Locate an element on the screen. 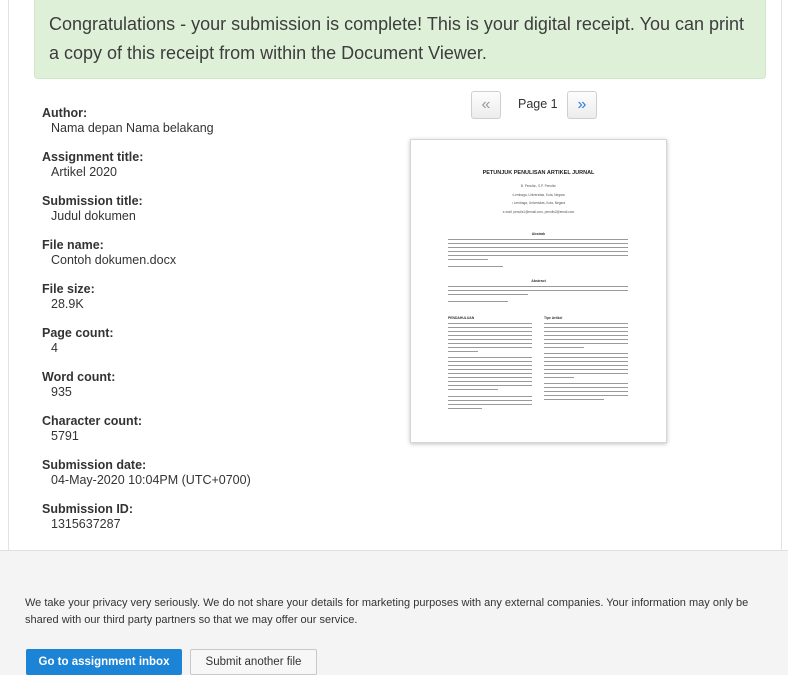  detail-author: Author: Nama depan Nama belakang is located at coordinates (202, 128).